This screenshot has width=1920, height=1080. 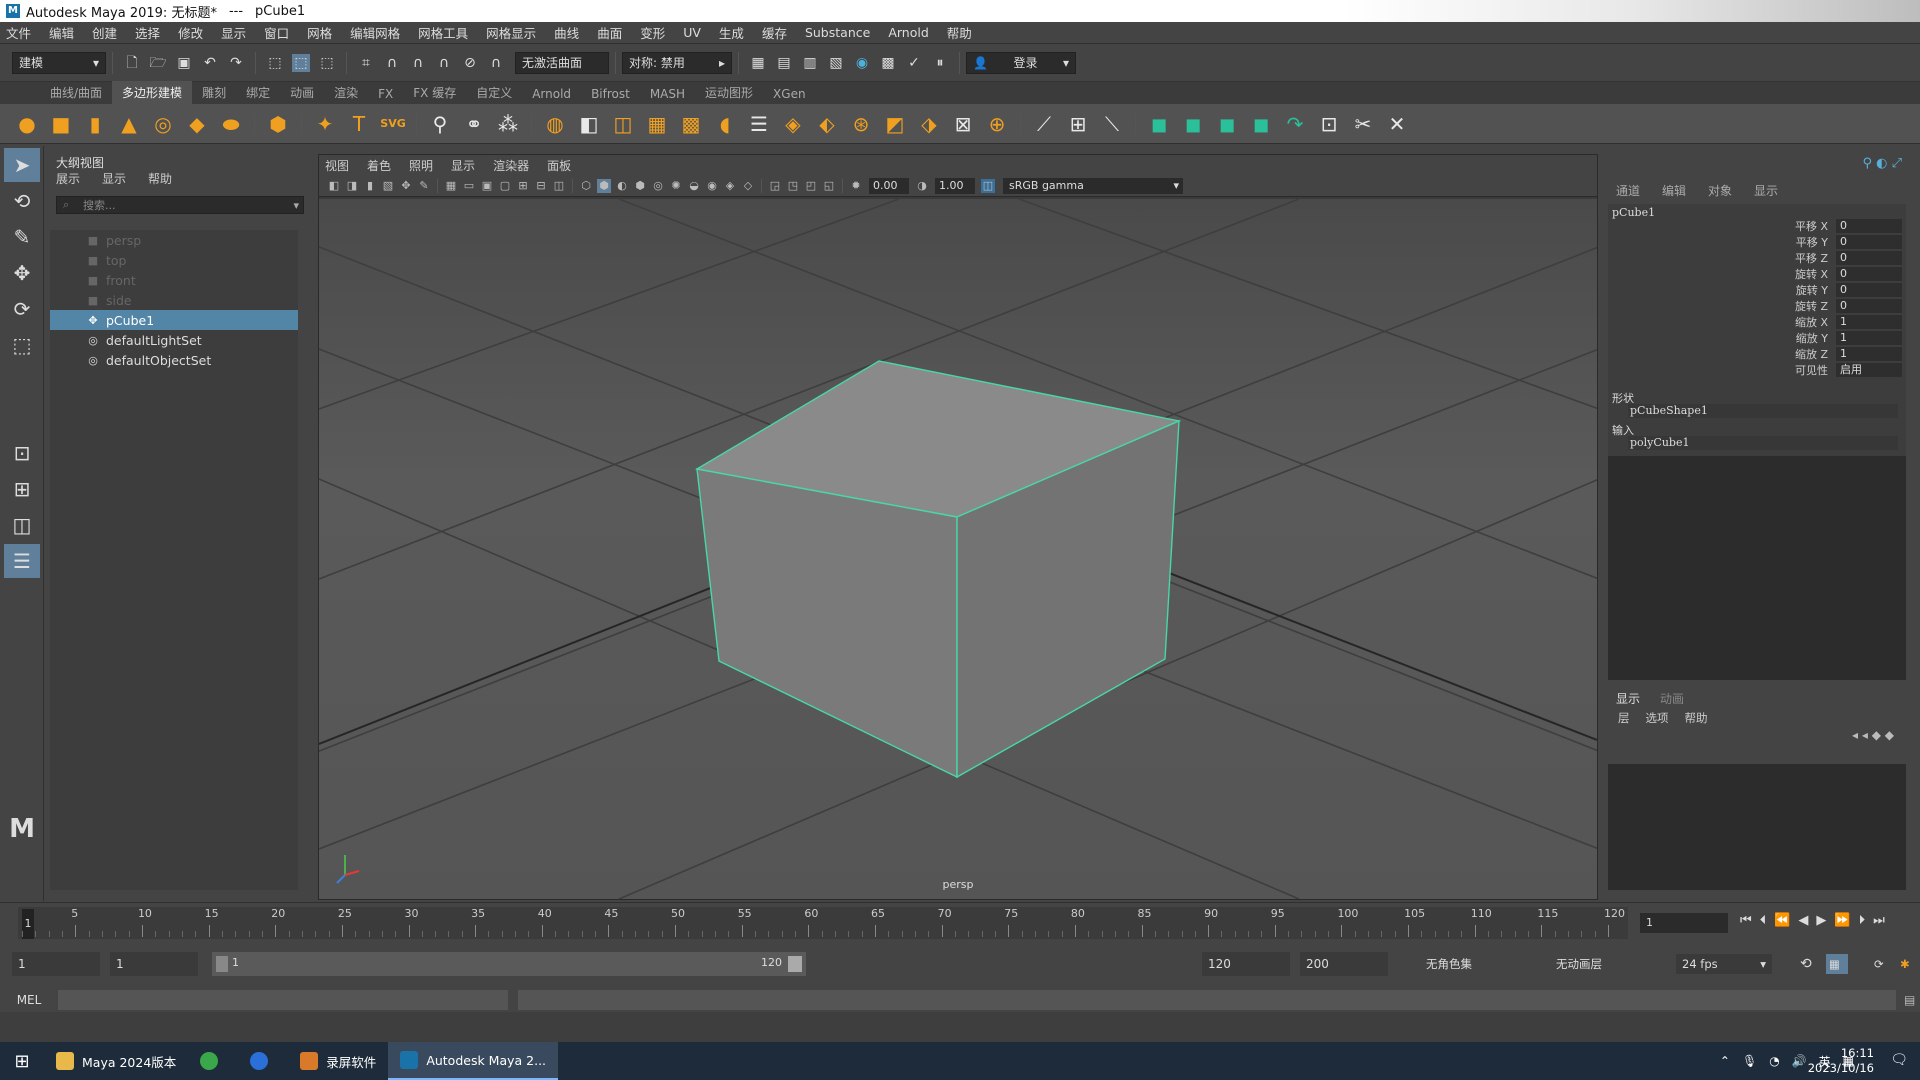 I want to click on channel-attribute-row: 旋转 Z 0, so click(x=1841, y=306).